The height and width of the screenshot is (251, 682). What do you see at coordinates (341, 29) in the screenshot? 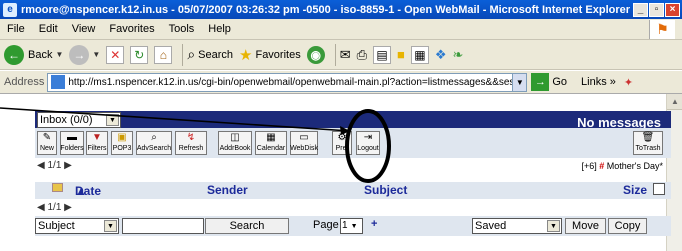
I see `menu-bar: File Edit View Favorites Tools Help ⚑` at bounding box center [341, 29].